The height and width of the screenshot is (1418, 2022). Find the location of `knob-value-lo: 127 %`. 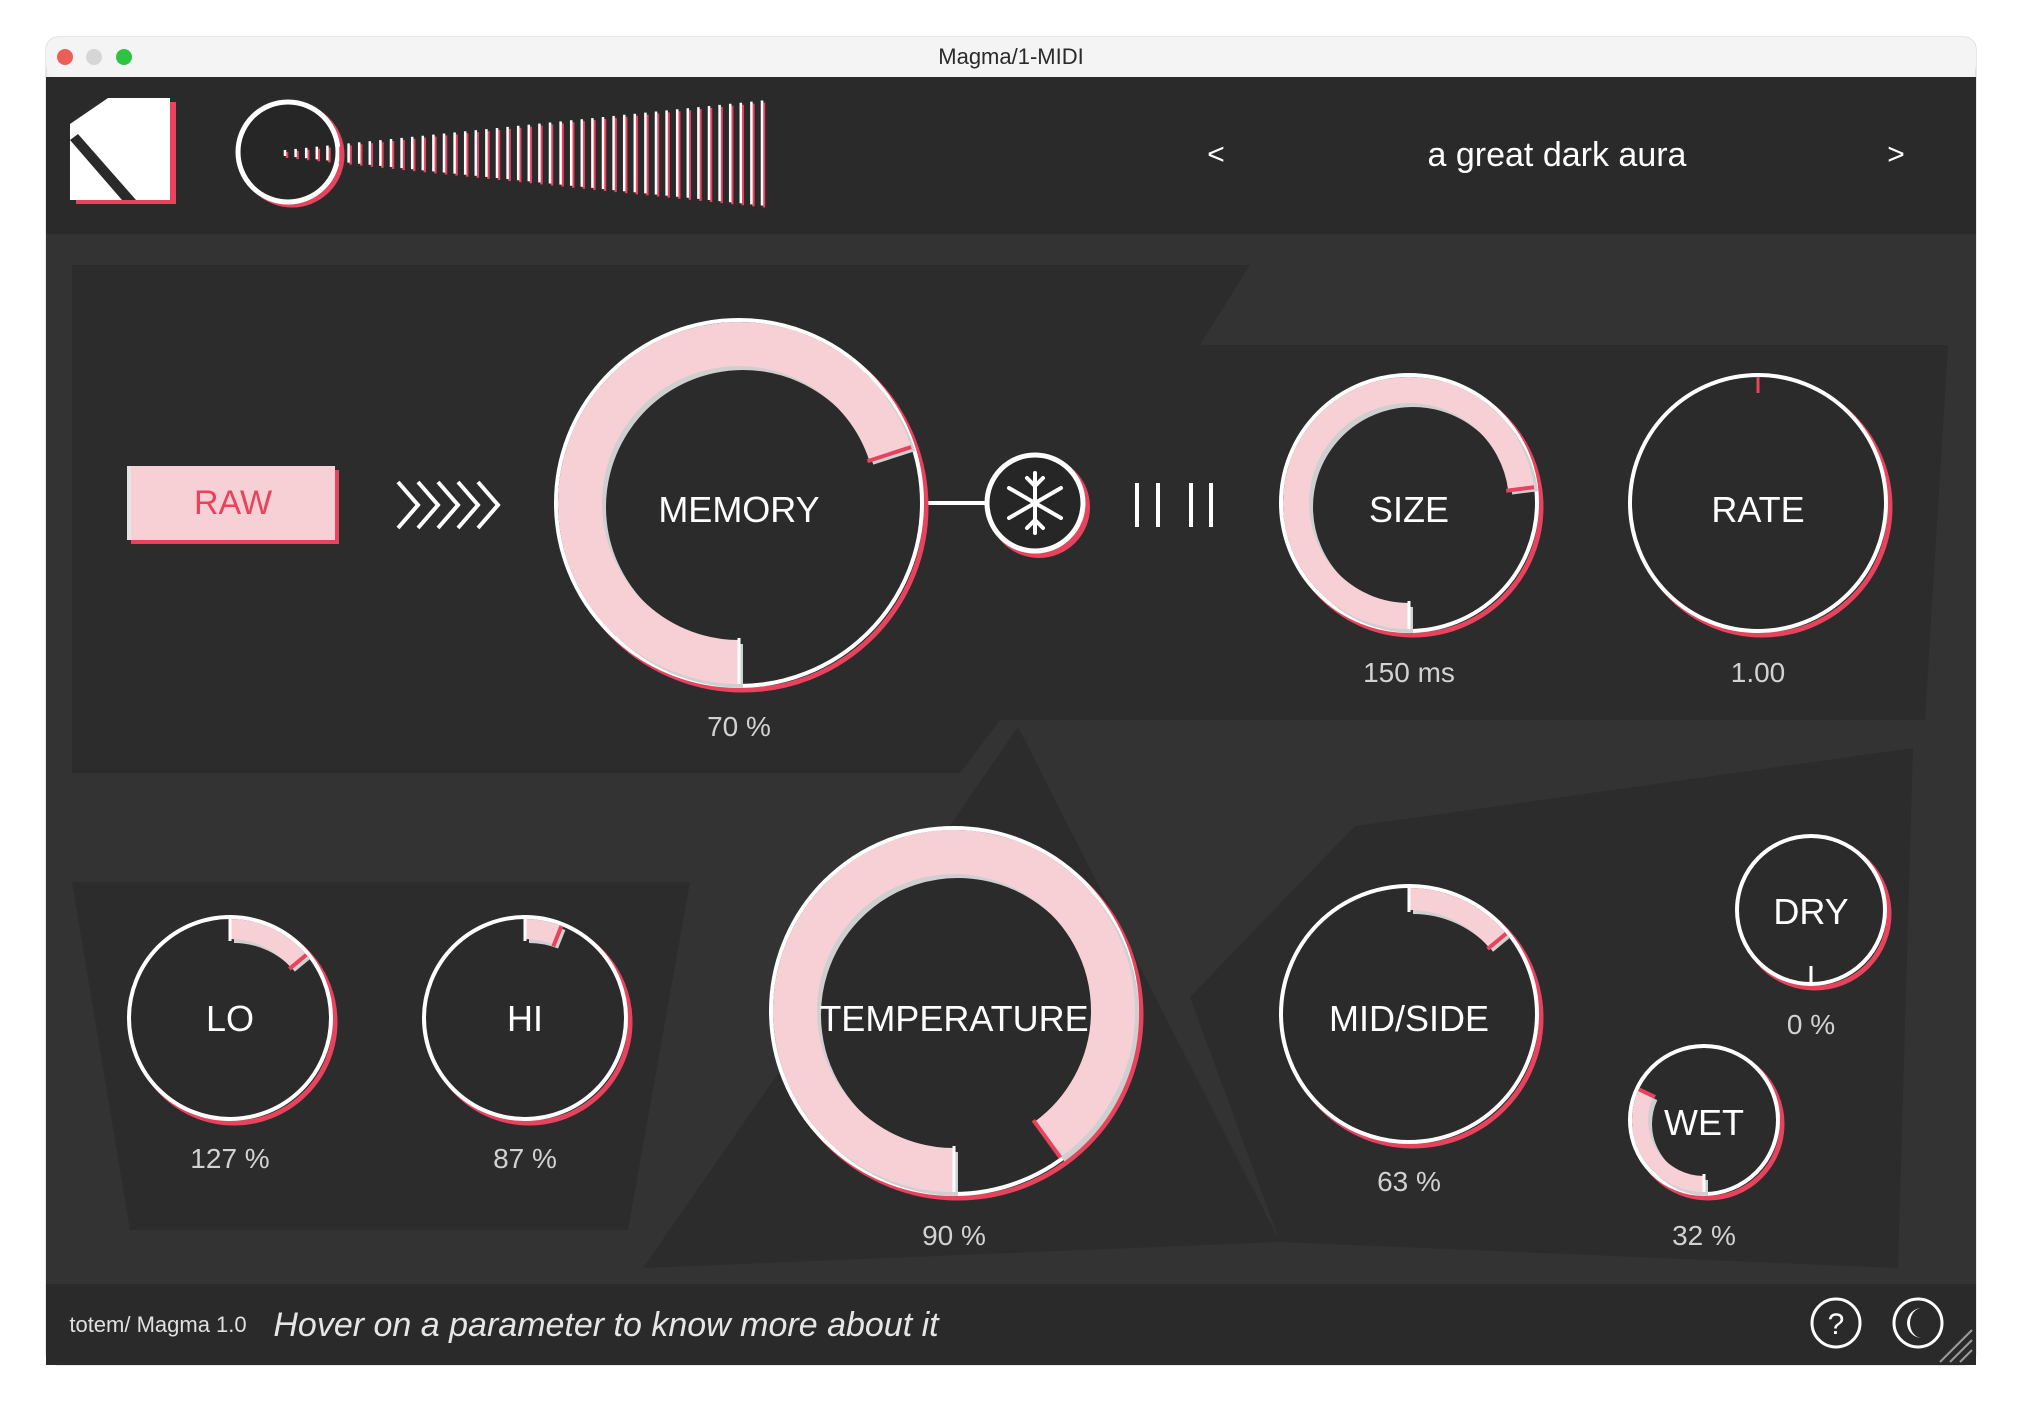

knob-value-lo: 127 % is located at coordinates (230, 1158).